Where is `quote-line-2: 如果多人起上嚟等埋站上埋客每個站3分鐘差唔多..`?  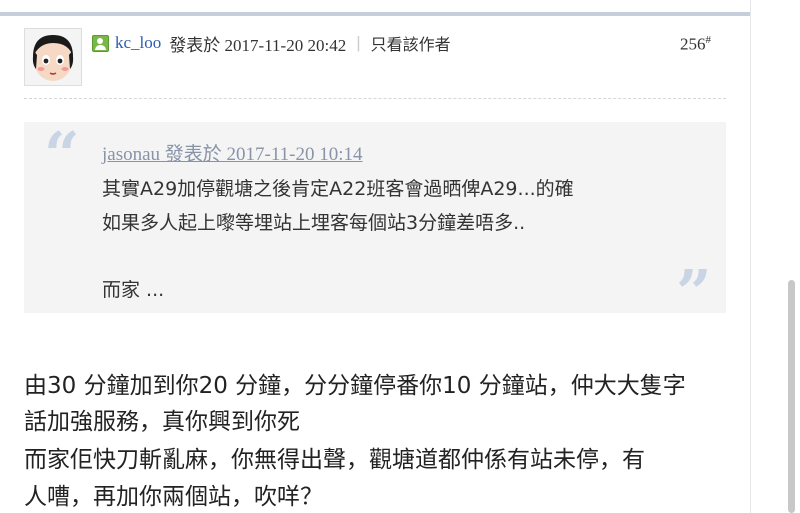
quote-line-2: 如果多人起上嚟等埋站上埋客每個站3分鐘差唔多.. is located at coordinates (314, 223).